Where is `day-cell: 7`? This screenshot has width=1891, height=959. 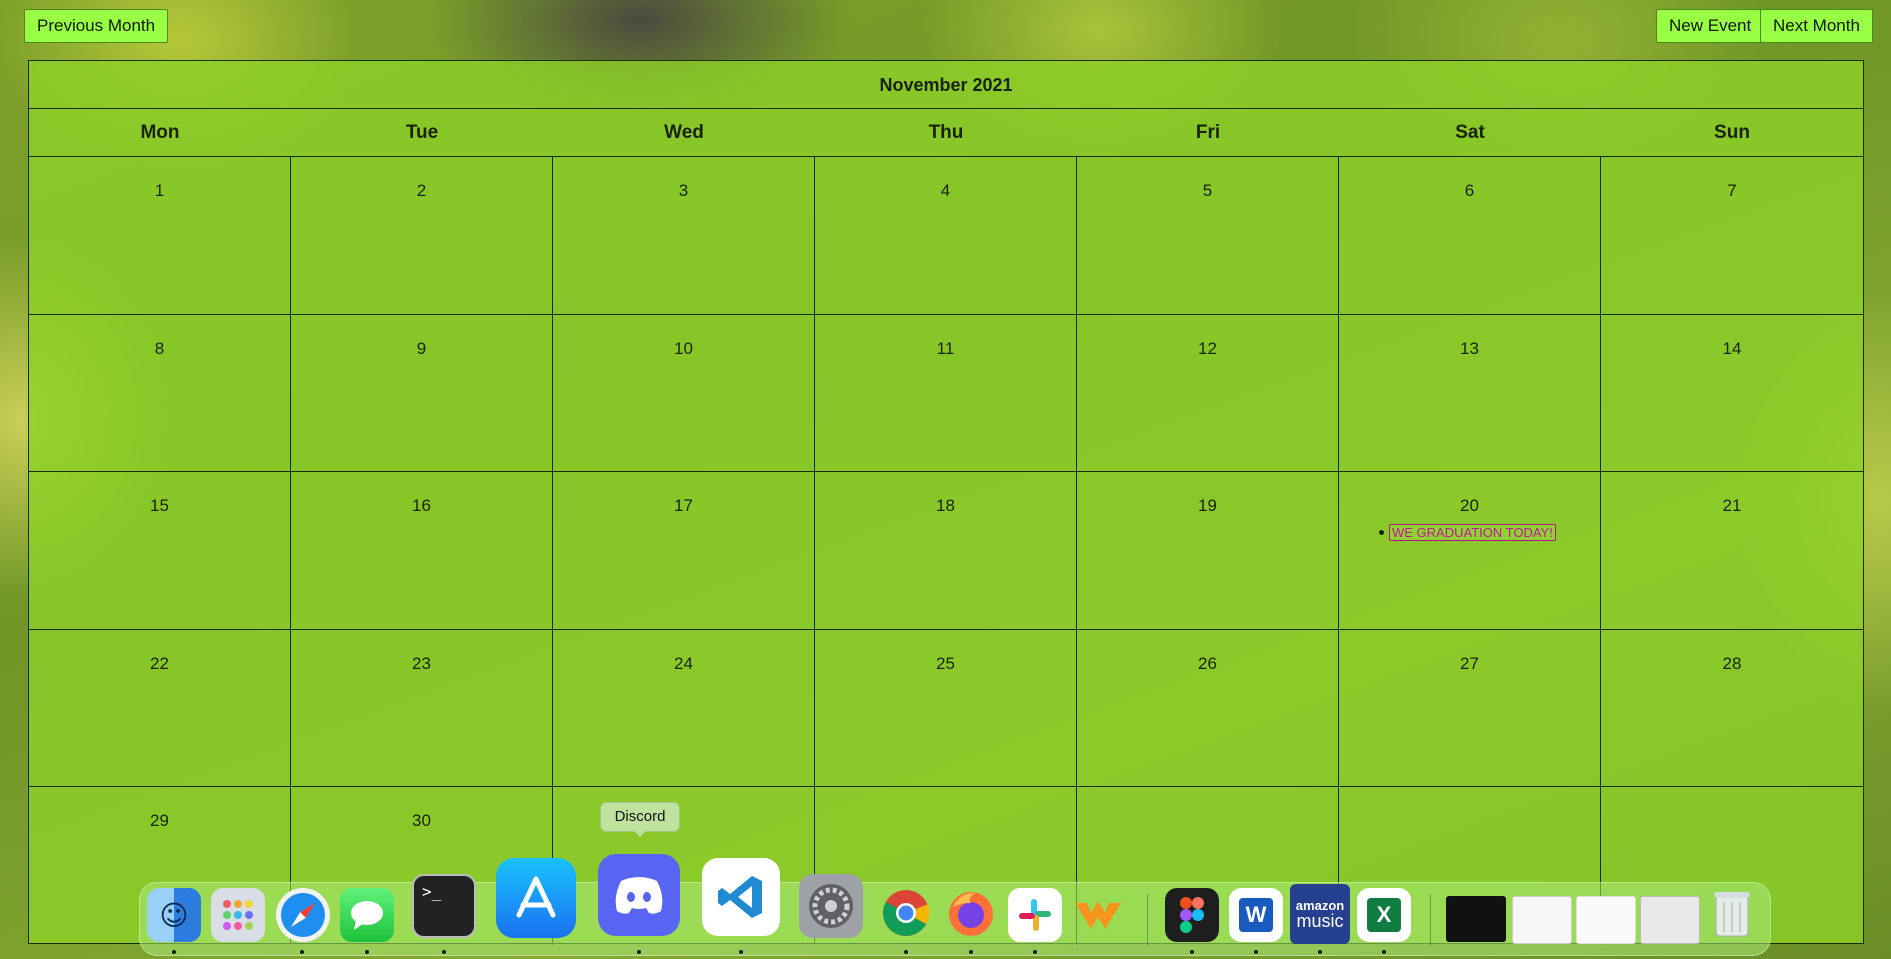 day-cell: 7 is located at coordinates (1732, 236).